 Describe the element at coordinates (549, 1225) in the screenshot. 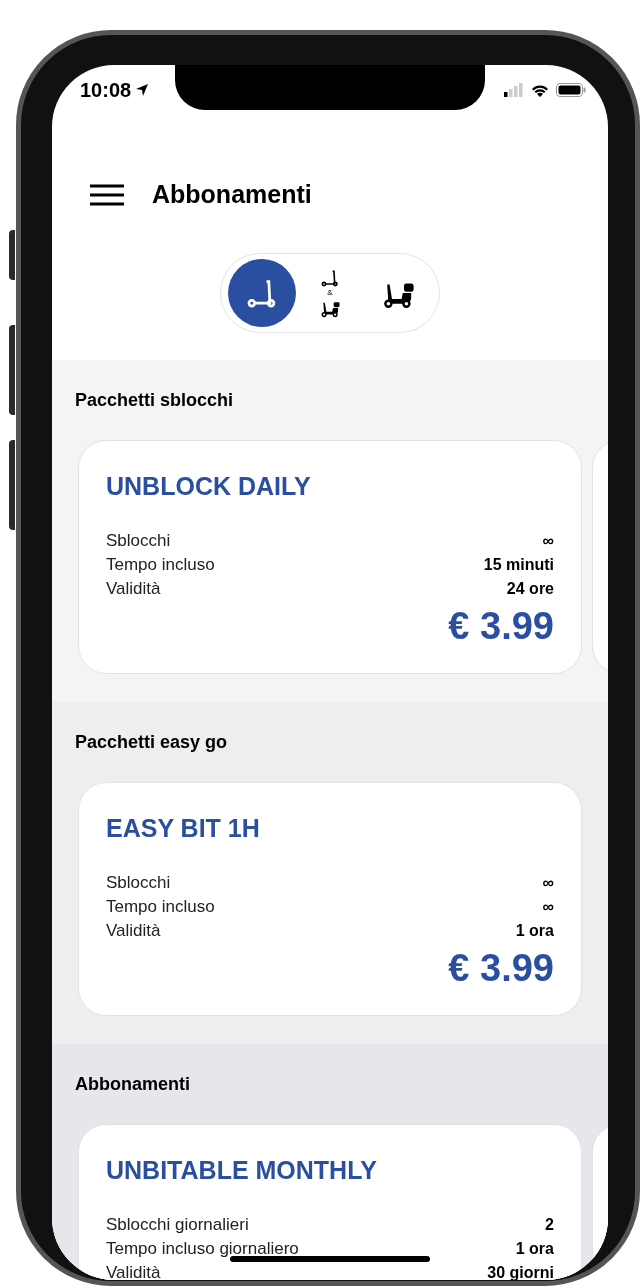

I see `feature-value: 2` at that location.